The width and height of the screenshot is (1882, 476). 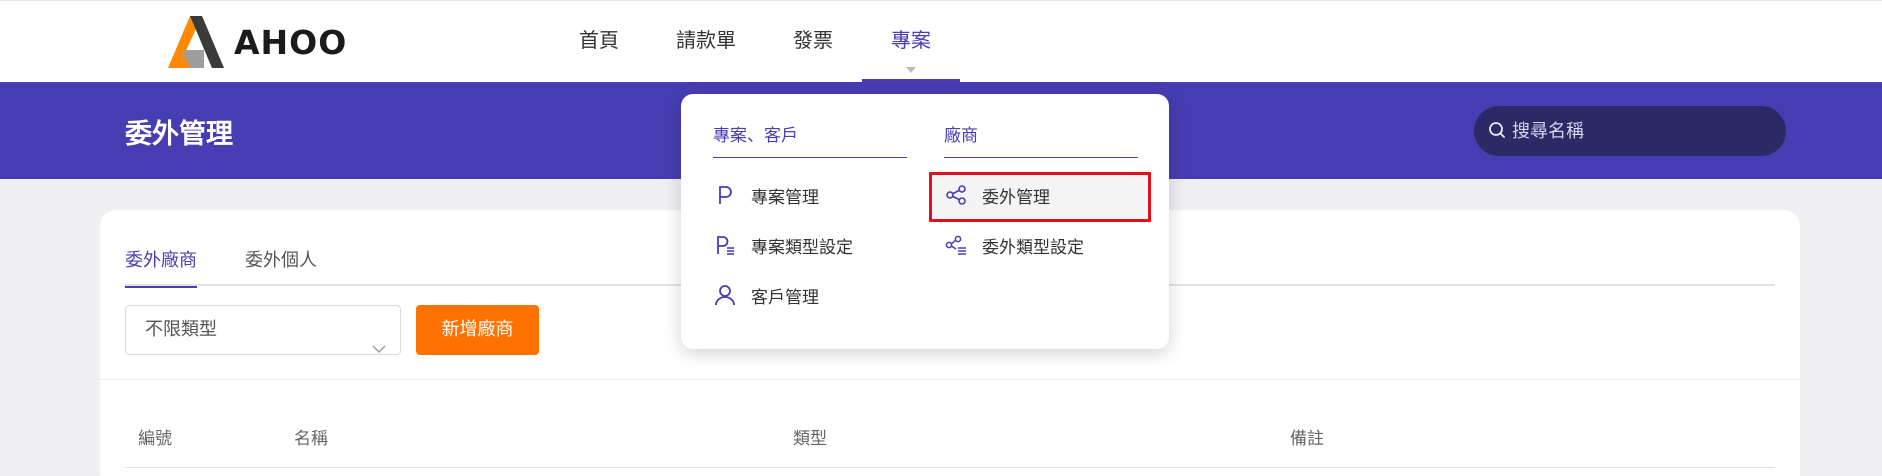 What do you see at coordinates (1016, 197) in the screenshot?
I see `menu-item-label: 委外管理` at bounding box center [1016, 197].